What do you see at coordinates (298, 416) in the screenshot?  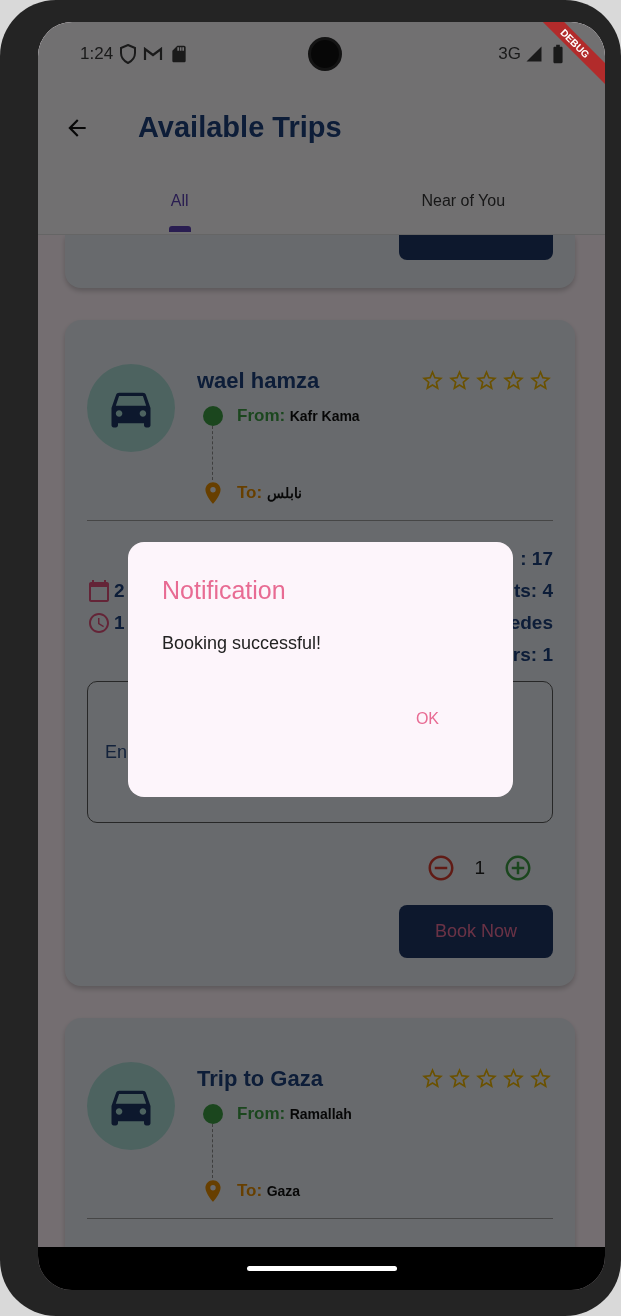 I see `origin-text: From: Kafr Kama` at bounding box center [298, 416].